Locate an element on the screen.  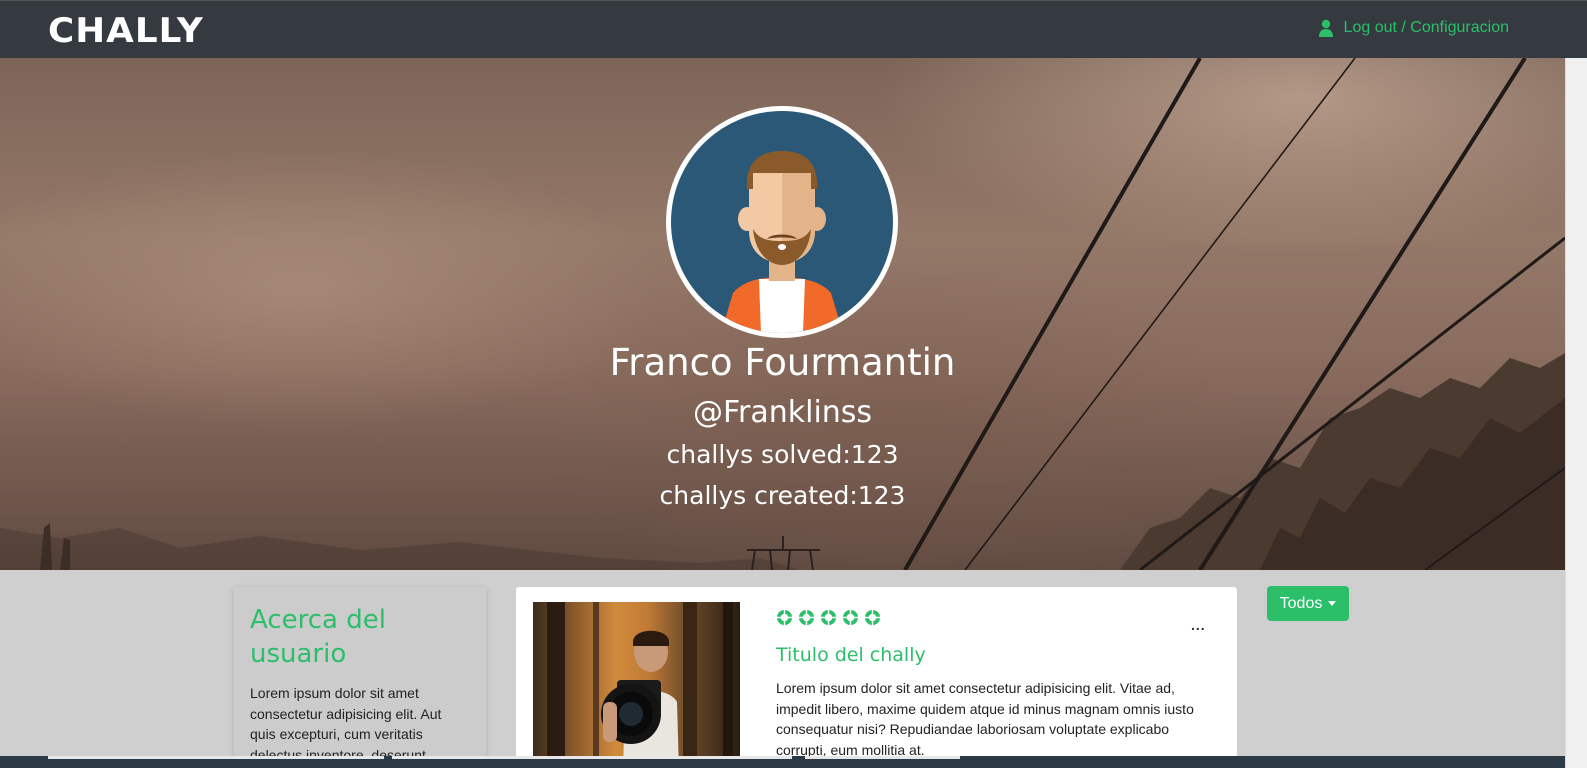
logo: CHALLY is located at coordinates (126, 31).